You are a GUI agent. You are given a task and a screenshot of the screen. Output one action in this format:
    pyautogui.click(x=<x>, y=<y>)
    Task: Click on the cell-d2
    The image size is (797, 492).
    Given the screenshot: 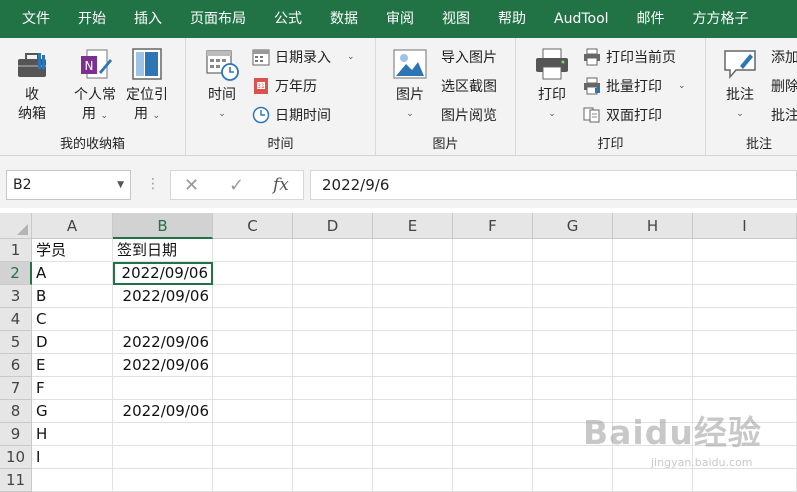 What is the action you would take?
    pyautogui.click(x=333, y=273)
    